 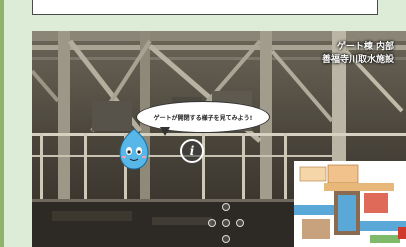 I want to click on nav-center-icon, so click(x=226, y=223).